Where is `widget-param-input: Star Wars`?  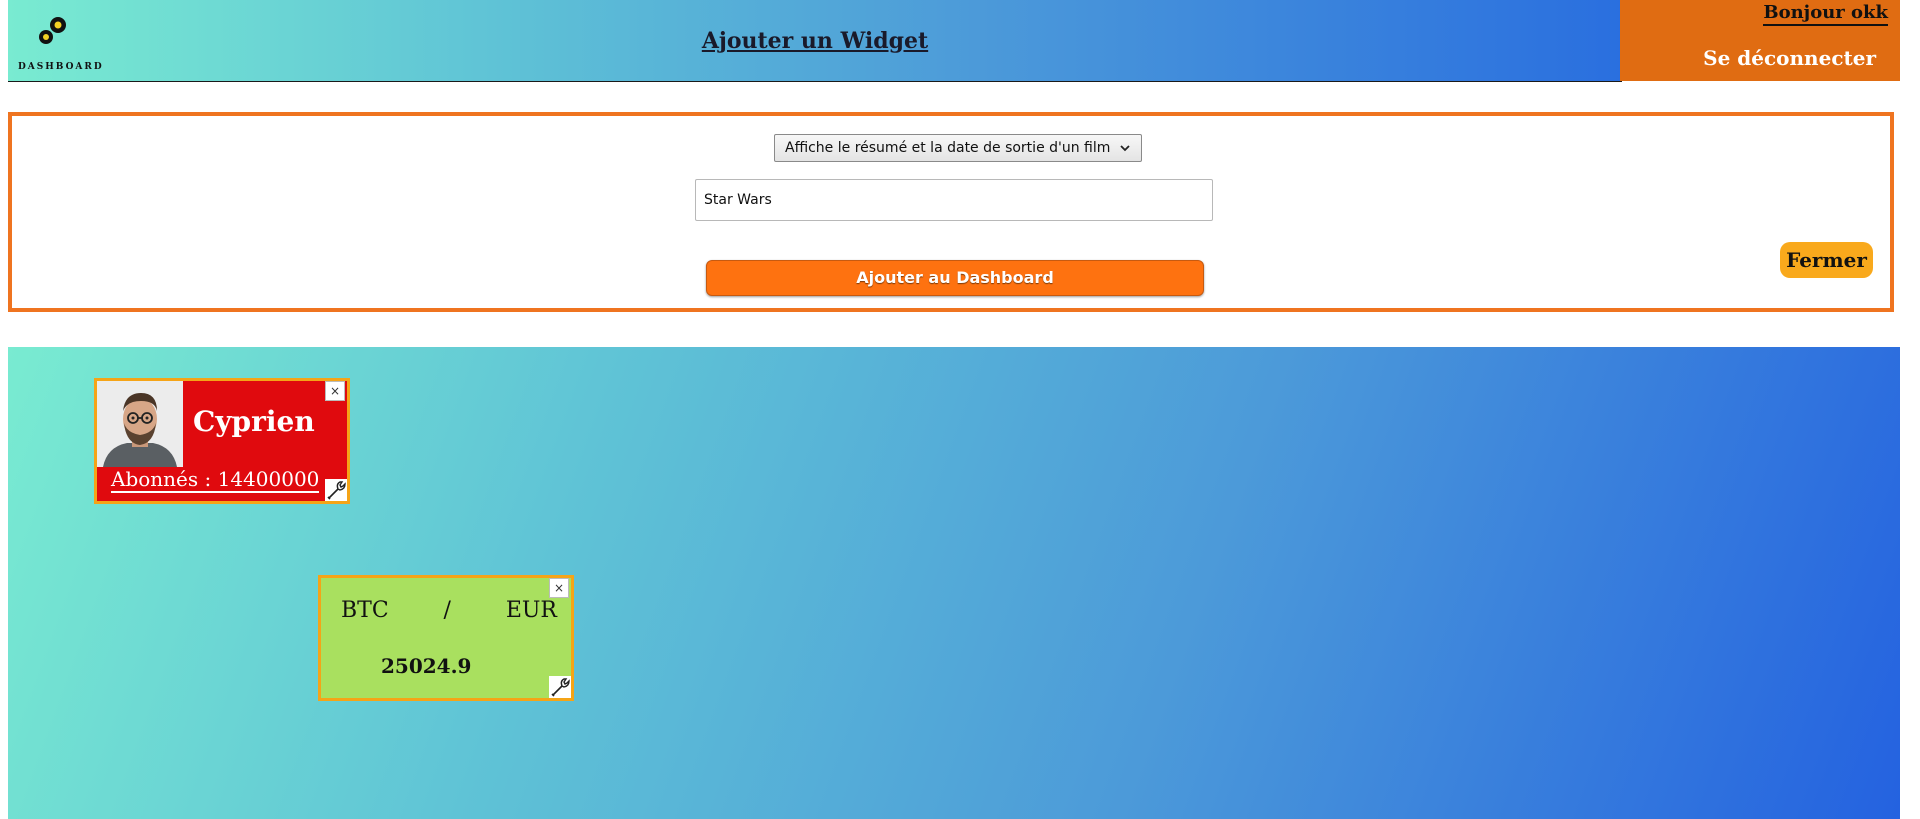
widget-param-input: Star Wars is located at coordinates (954, 200).